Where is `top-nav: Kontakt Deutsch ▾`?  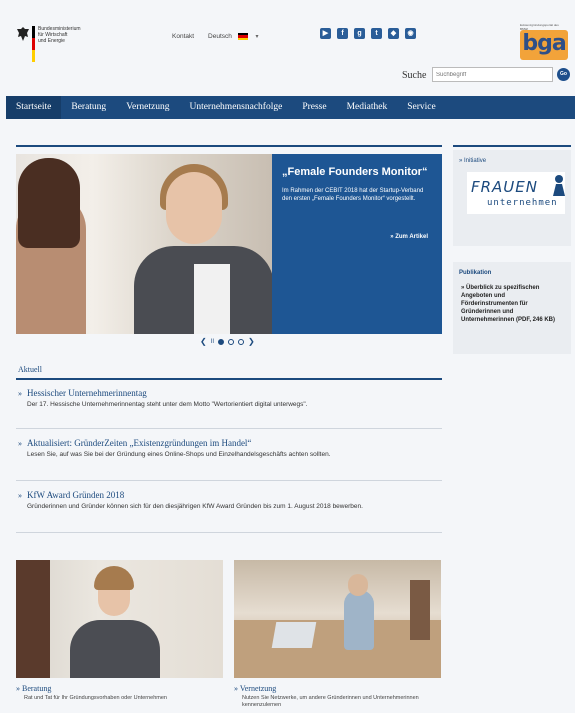
top-nav: Kontakt Deutsch ▾ is located at coordinates (215, 36).